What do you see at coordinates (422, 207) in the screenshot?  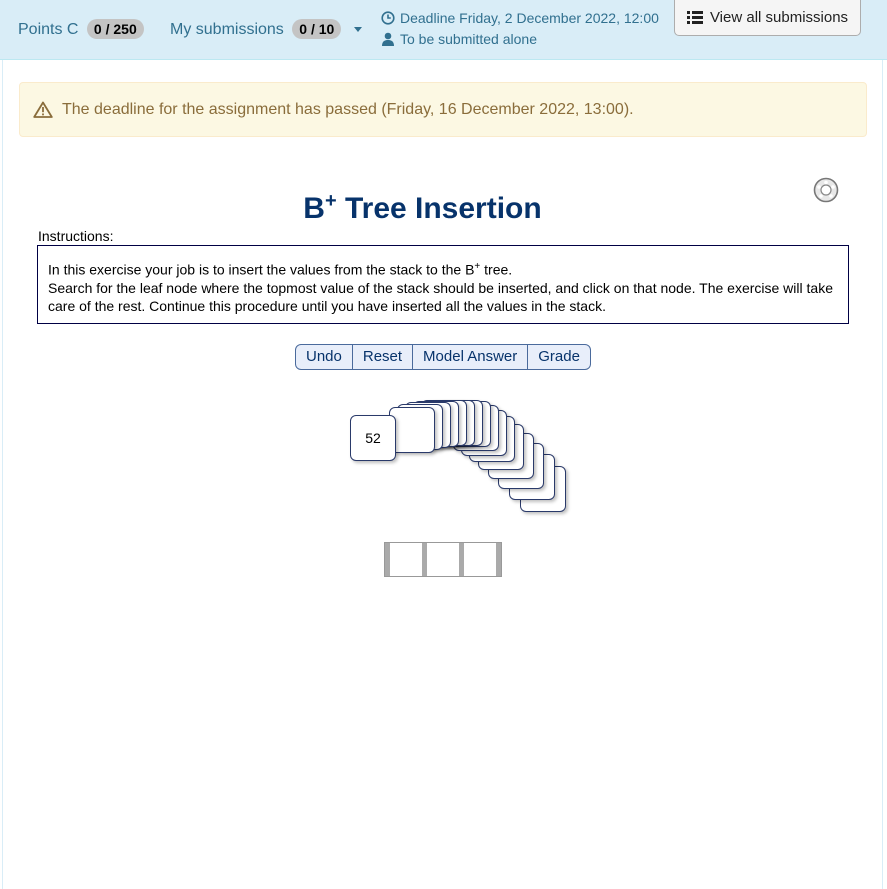 I see `exercise-title: B+ Tree Insertion` at bounding box center [422, 207].